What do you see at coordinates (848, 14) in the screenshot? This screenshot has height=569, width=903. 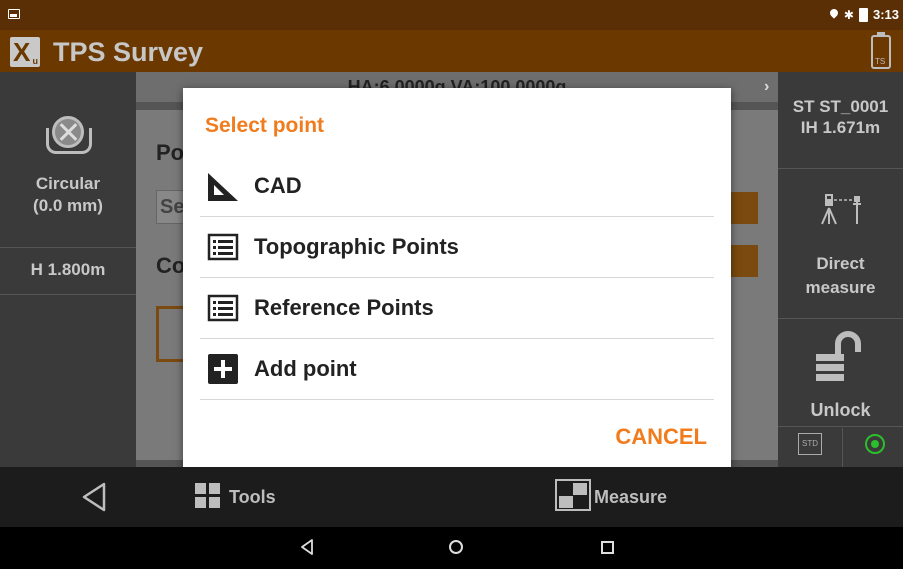 I see `bluetooth-icon: ✱` at bounding box center [848, 14].